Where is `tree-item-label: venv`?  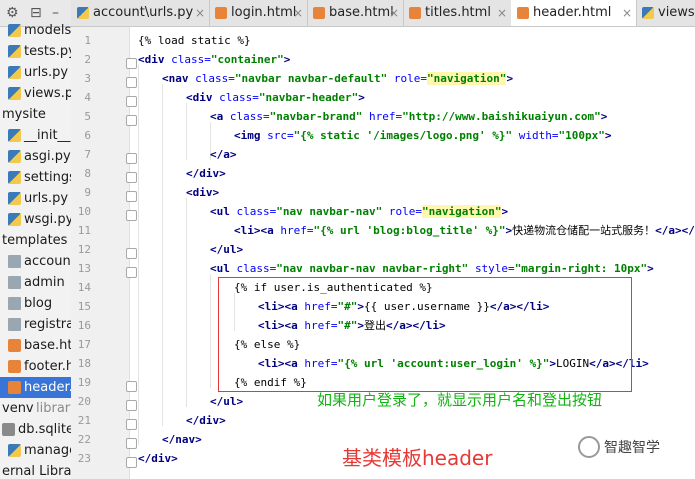 tree-item-label: venv is located at coordinates (18, 408).